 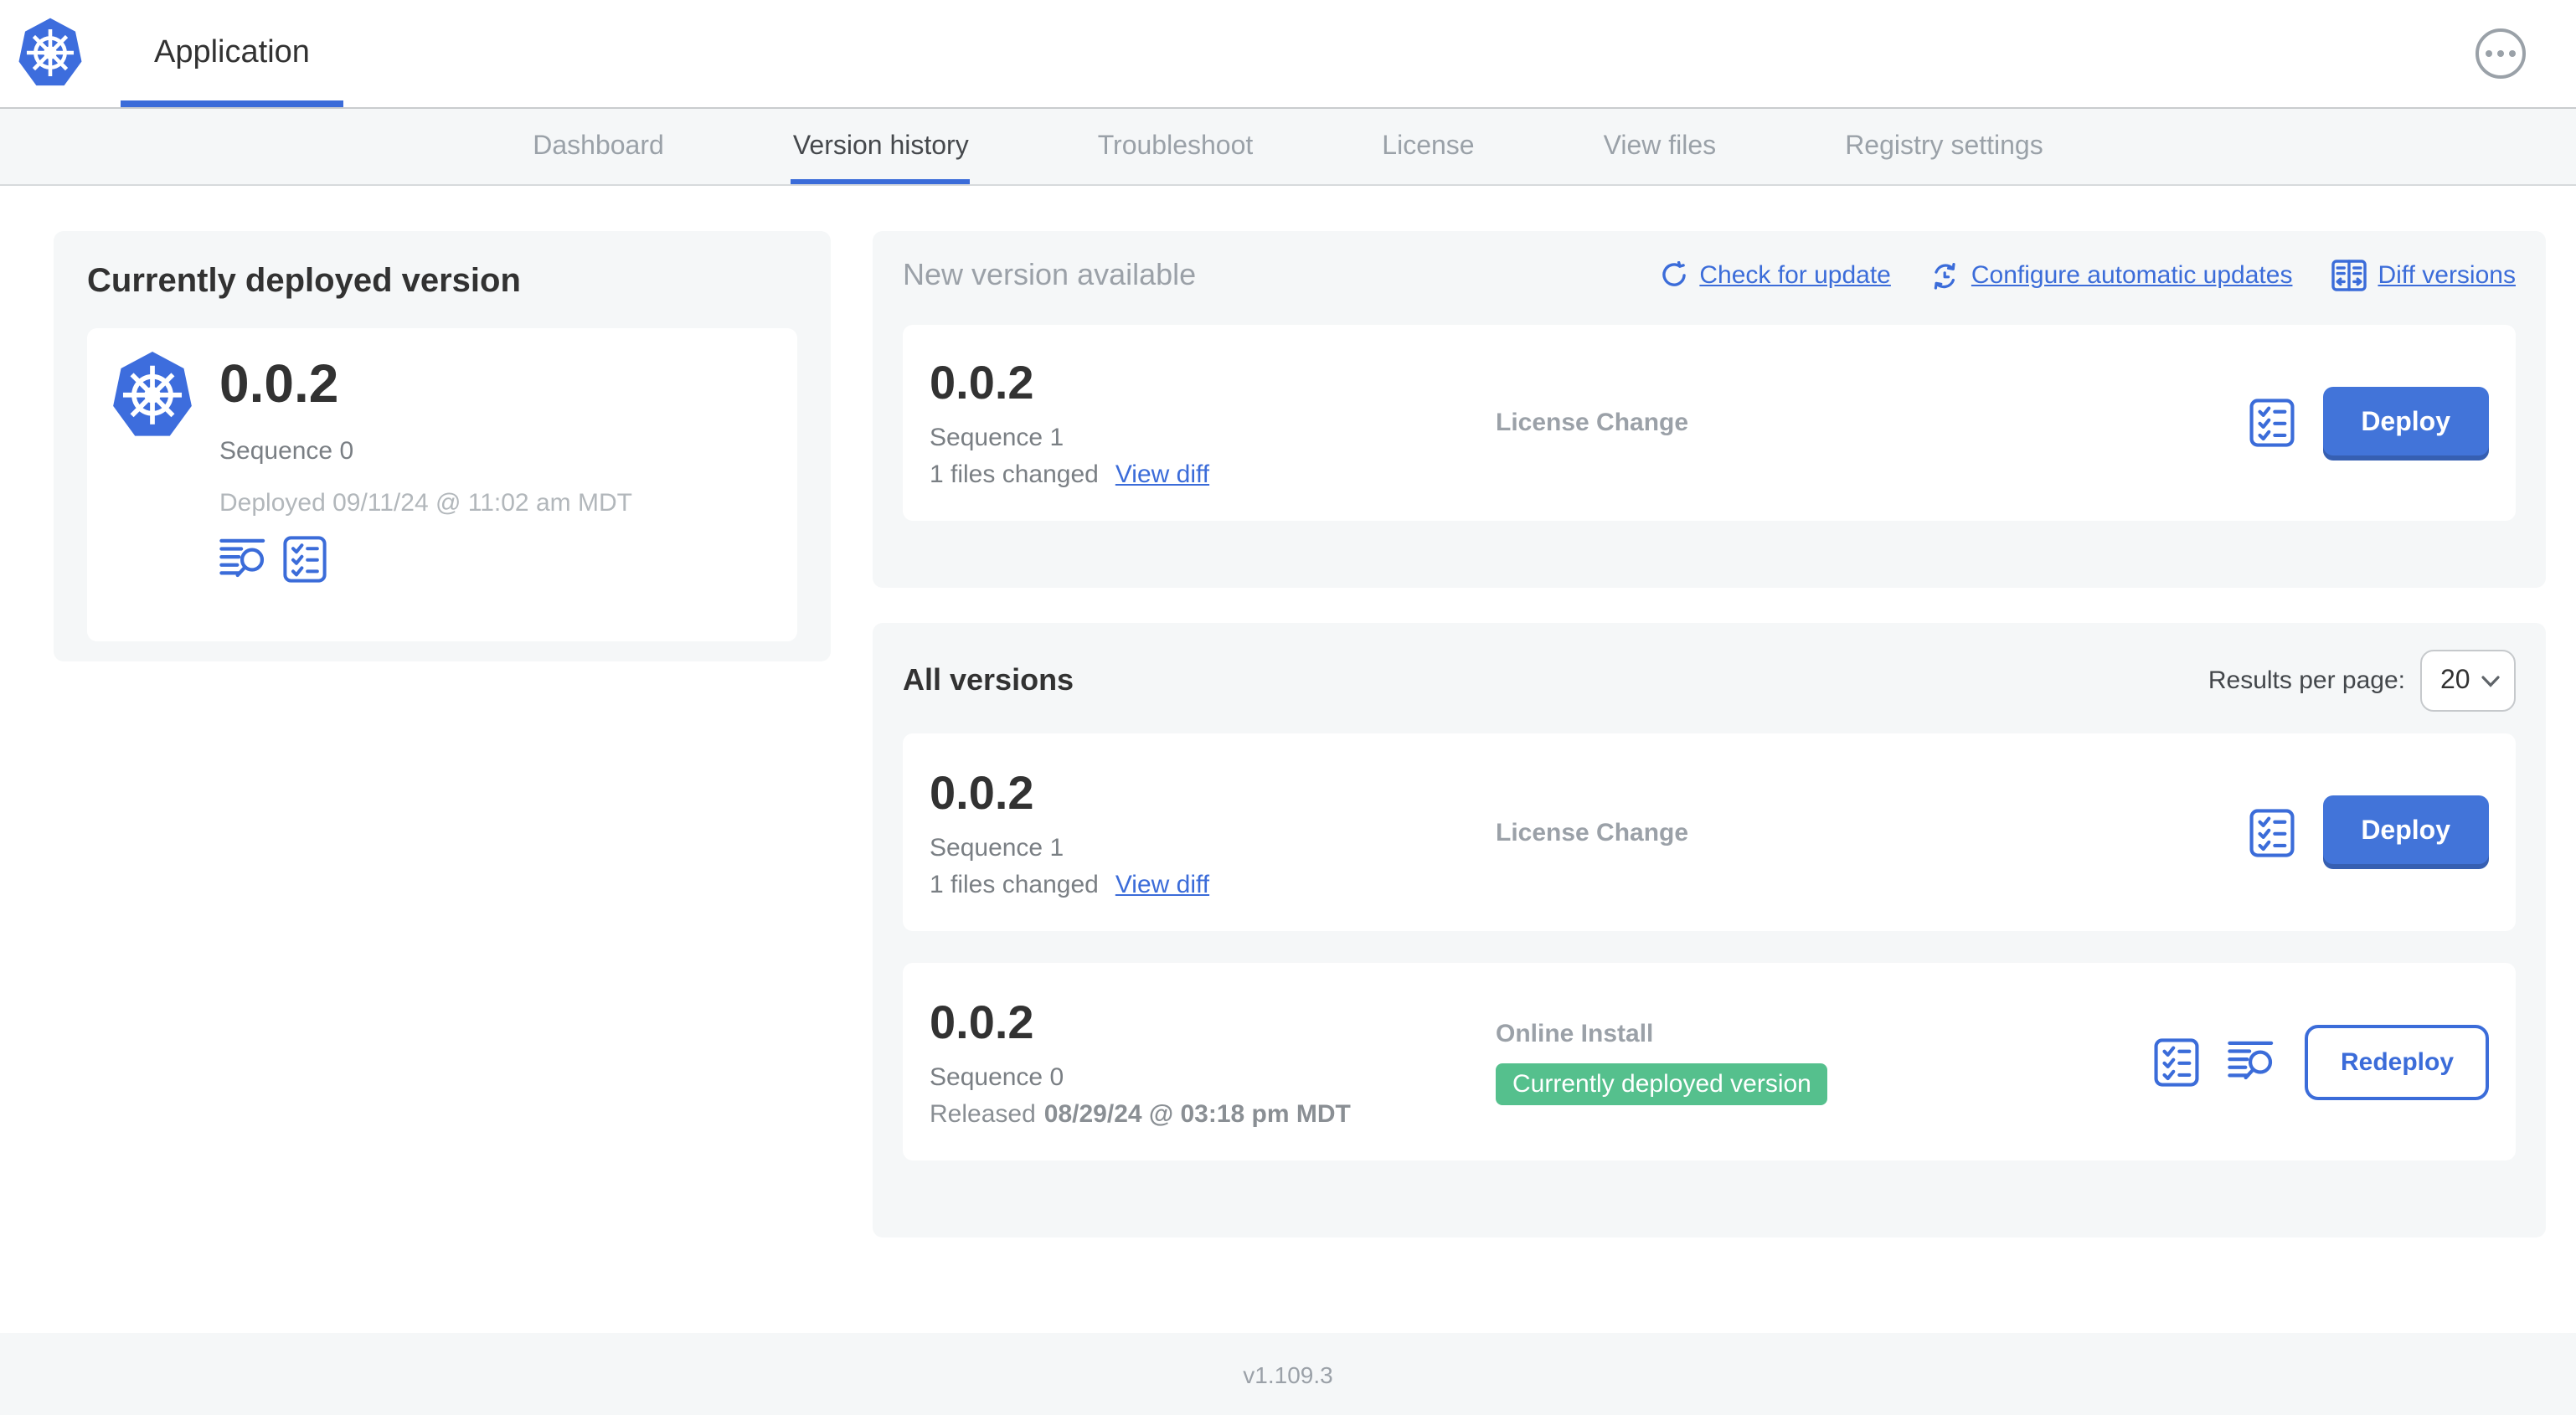 I want to click on footer: v1.109.3, so click(x=1288, y=1374).